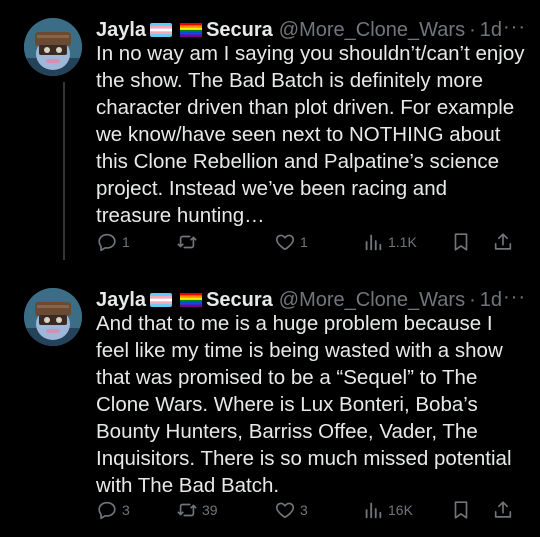  Describe the element at coordinates (402, 242) in the screenshot. I see `view-count: 1.1K` at that location.